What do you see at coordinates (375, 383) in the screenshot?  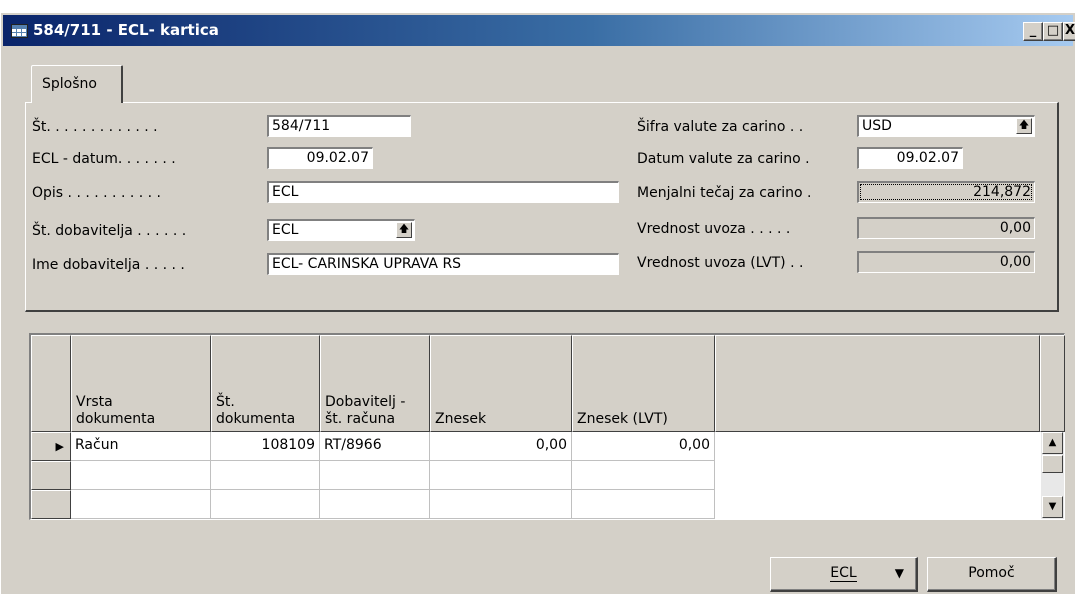 I see `column-header-dobavitelj: Dobavitelj - št. računa` at bounding box center [375, 383].